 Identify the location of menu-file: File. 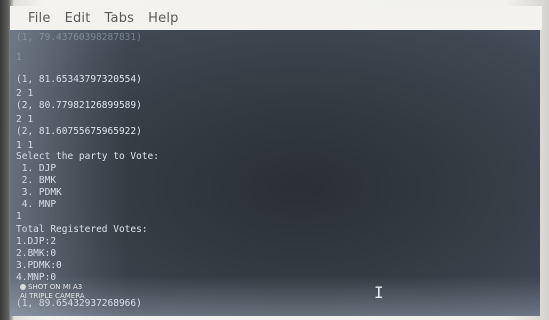
(39, 18).